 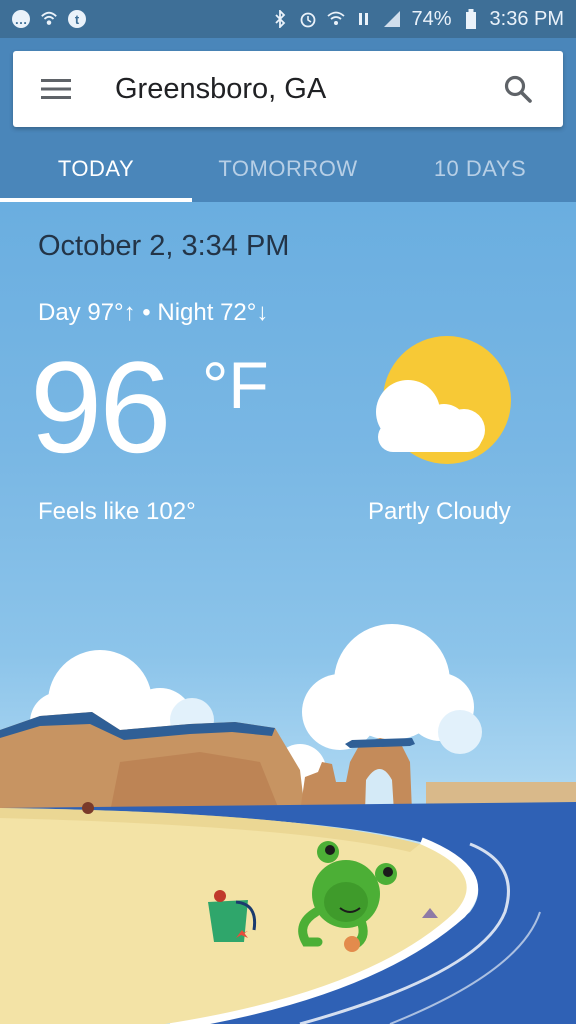 What do you see at coordinates (101, 407) in the screenshot?
I see `current-temperature: 96` at bounding box center [101, 407].